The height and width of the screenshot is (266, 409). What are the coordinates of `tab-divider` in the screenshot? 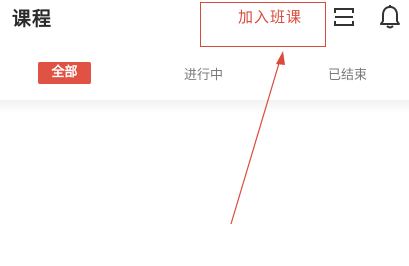 It's located at (204, 107).